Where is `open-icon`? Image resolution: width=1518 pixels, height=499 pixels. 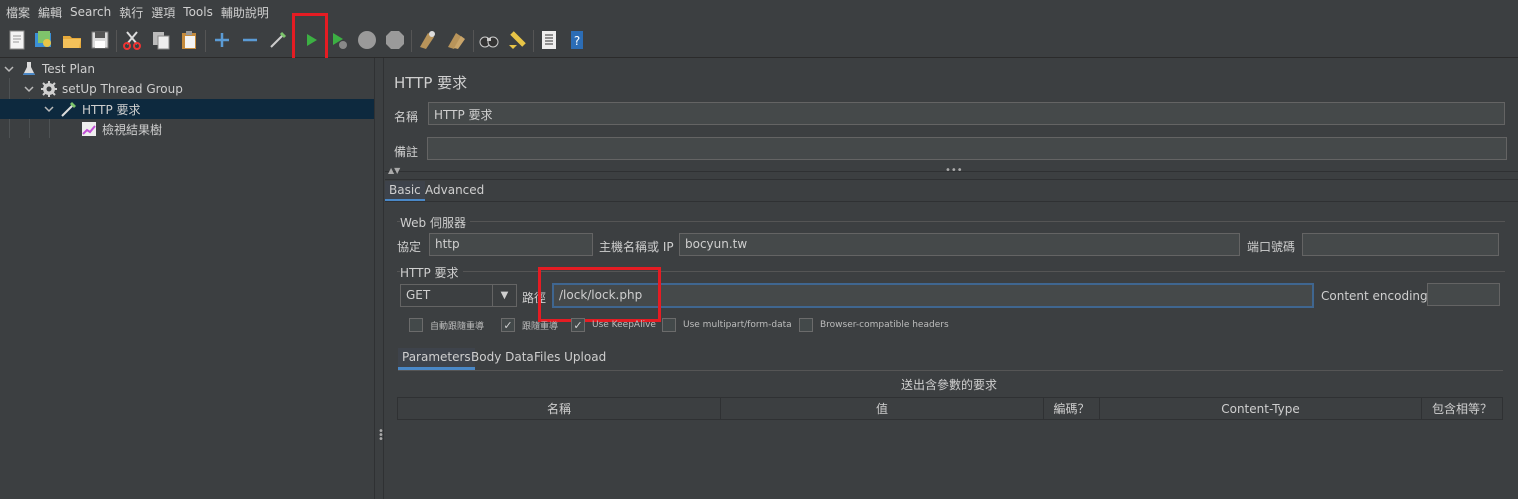
open-icon is located at coordinates (72, 40).